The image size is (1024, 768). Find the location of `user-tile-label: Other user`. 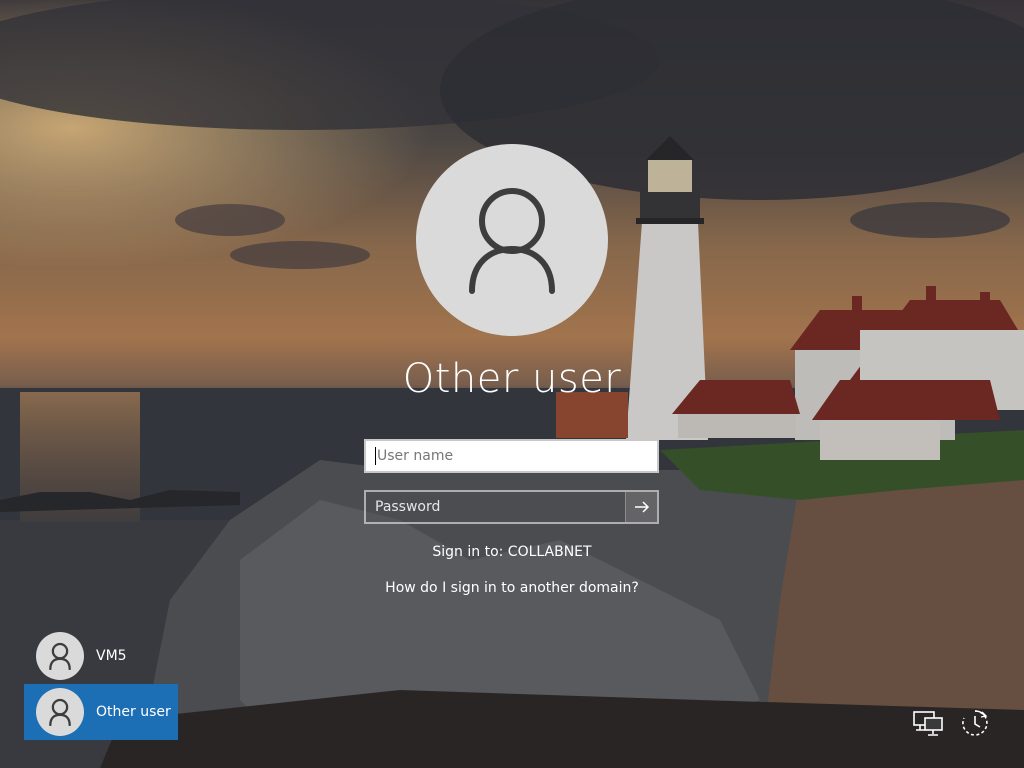

user-tile-label: Other user is located at coordinates (133, 712).